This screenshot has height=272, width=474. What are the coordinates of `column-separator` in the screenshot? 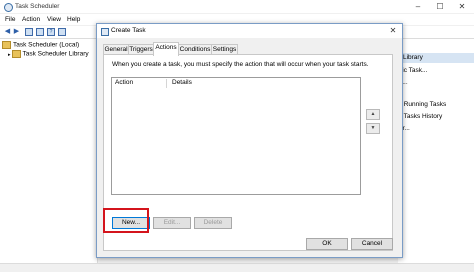 It's located at (166, 83).